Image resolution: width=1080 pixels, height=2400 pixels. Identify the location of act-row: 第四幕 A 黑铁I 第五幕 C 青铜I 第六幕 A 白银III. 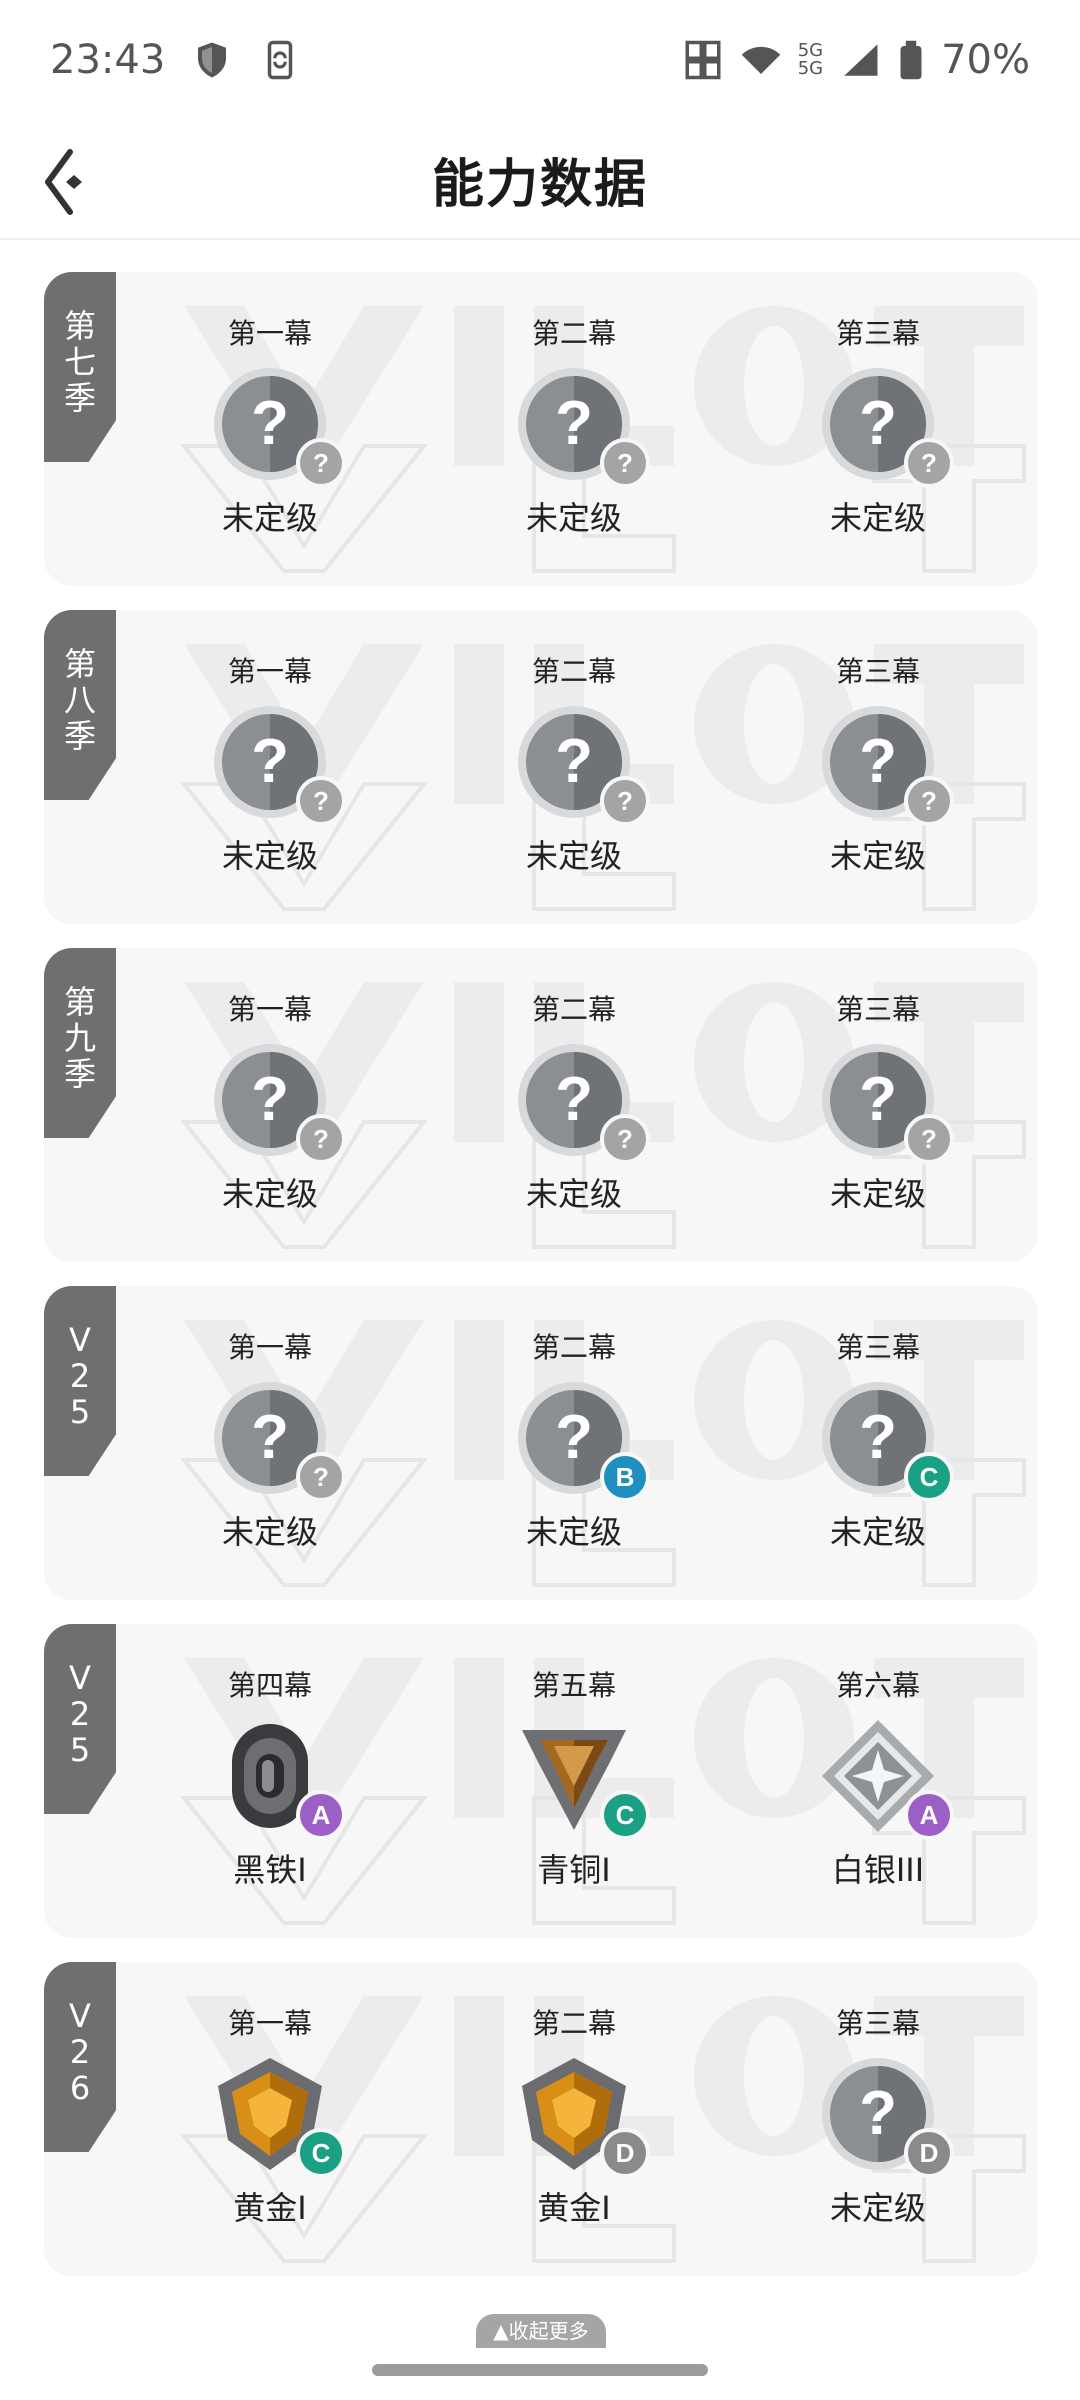
(577, 1781).